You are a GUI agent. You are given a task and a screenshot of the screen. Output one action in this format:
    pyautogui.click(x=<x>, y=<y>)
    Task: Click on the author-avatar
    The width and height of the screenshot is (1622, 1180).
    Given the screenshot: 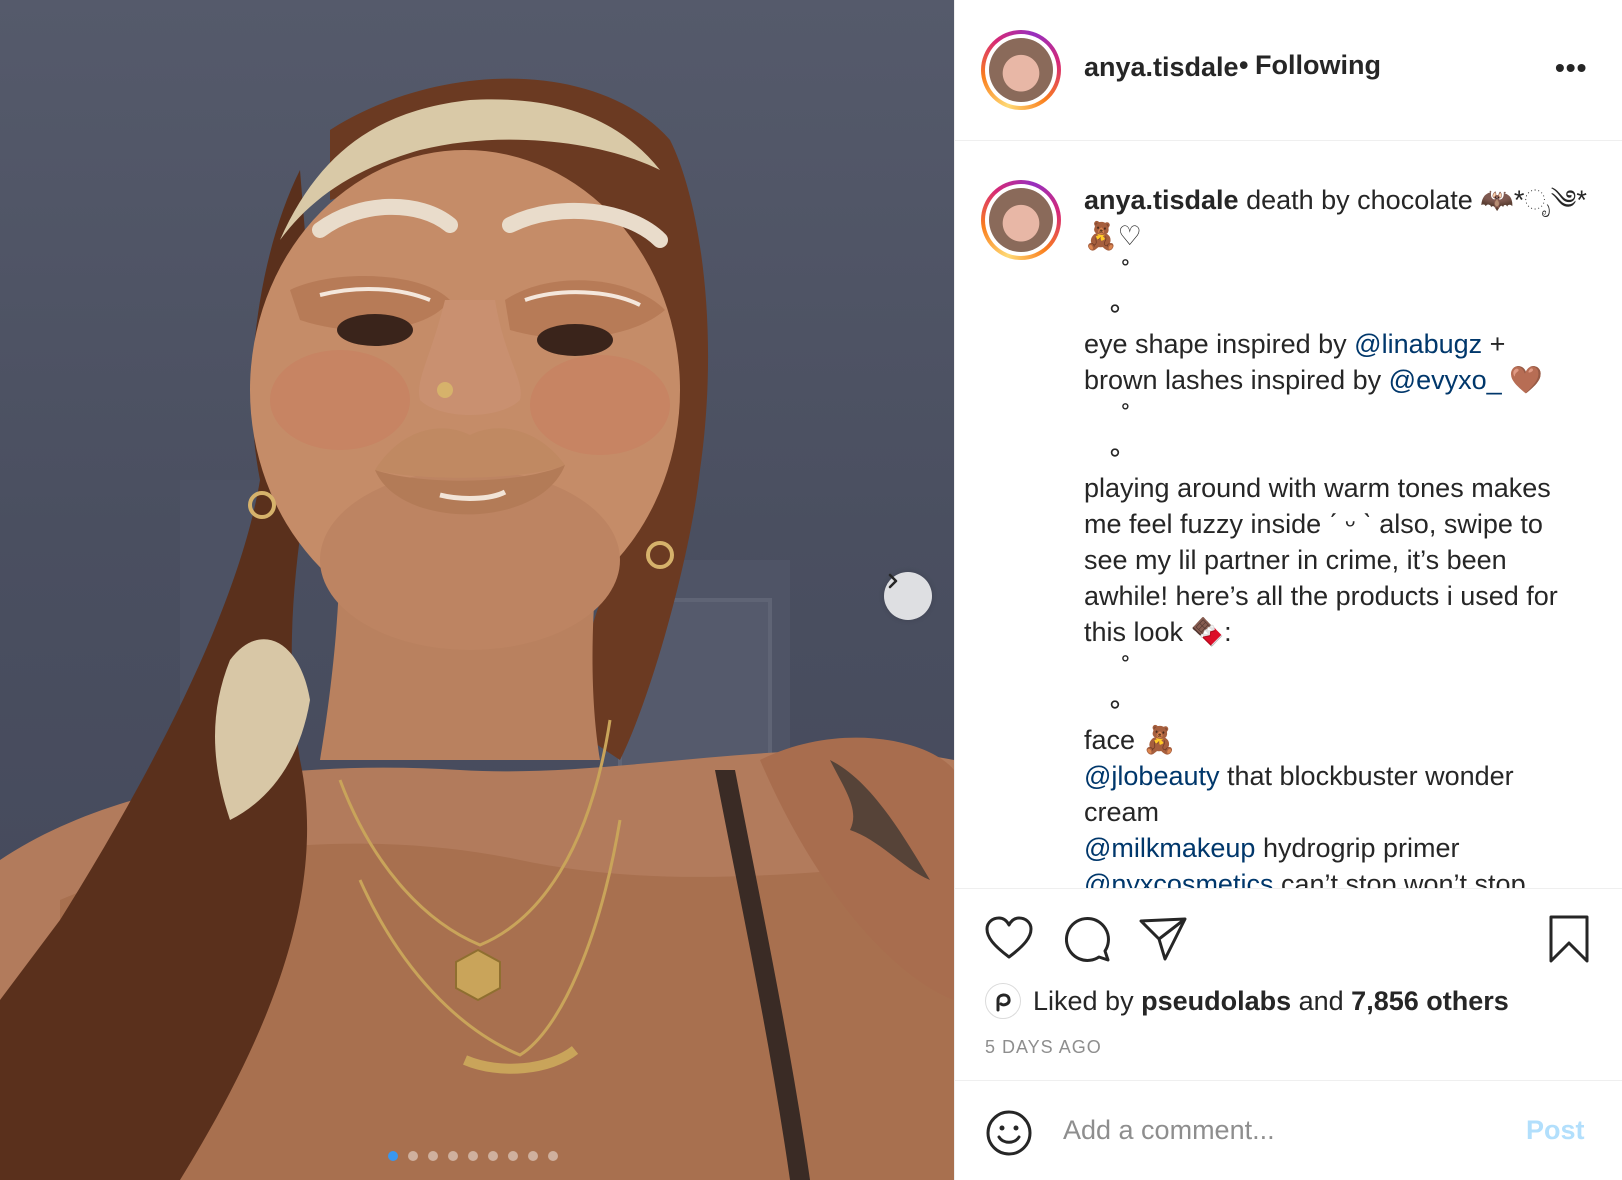 What is the action you would take?
    pyautogui.click(x=1021, y=70)
    